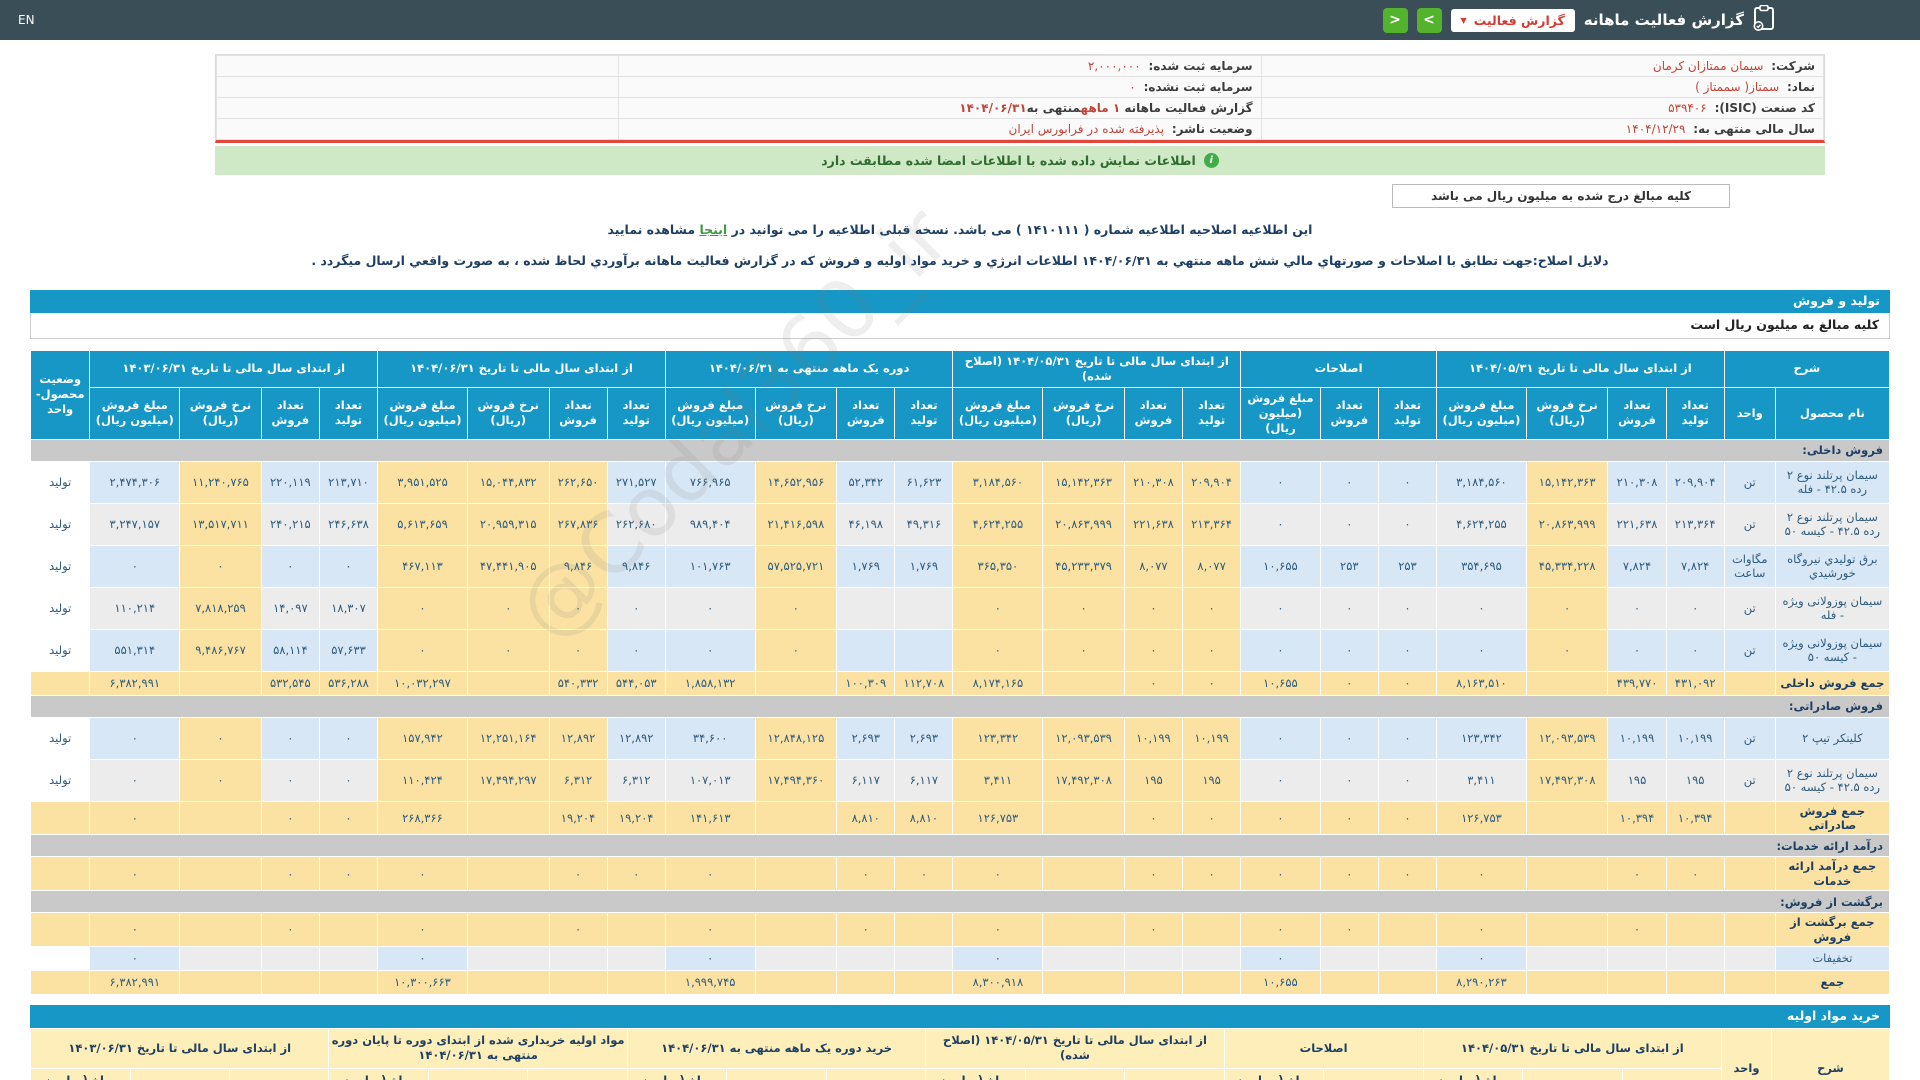 The width and height of the screenshot is (1920, 1080). What do you see at coordinates (290, 608) in the screenshot?
I see `value-cell: ۱۴,۰۹۷` at bounding box center [290, 608].